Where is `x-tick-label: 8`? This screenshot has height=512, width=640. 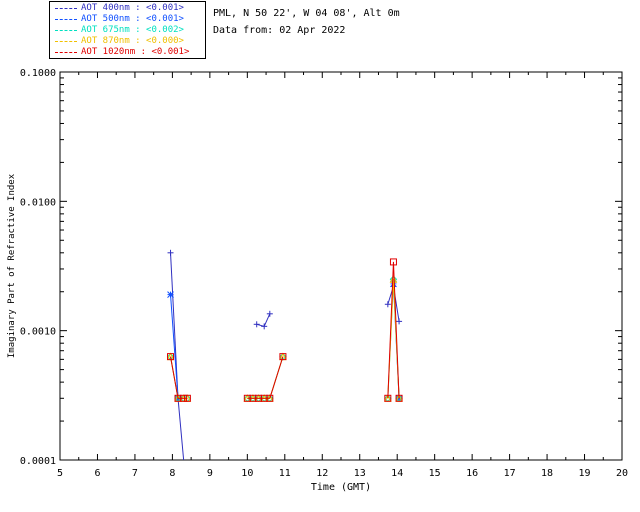 x-tick-label: 8 is located at coordinates (172, 473).